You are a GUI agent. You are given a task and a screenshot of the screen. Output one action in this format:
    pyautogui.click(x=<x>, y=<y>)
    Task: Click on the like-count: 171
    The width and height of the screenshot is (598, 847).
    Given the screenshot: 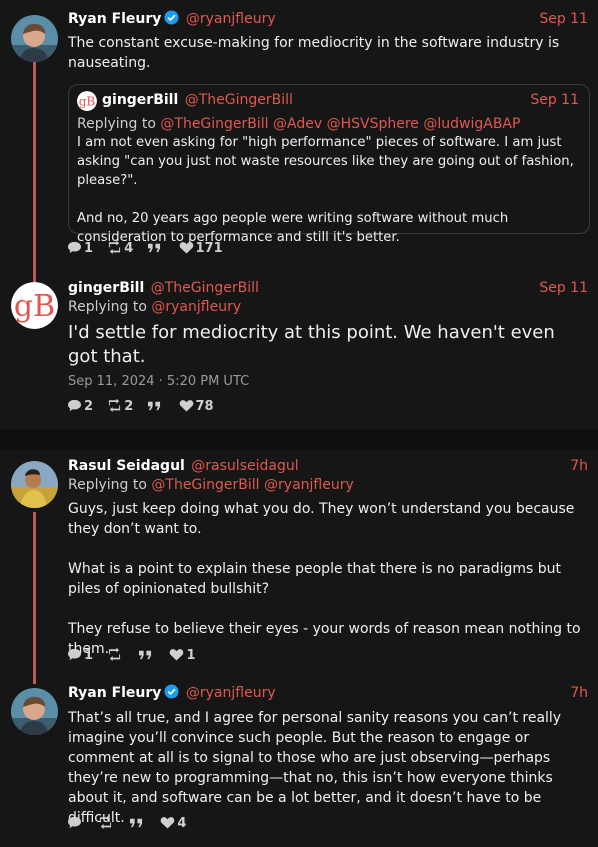 What is the action you would take?
    pyautogui.click(x=201, y=249)
    